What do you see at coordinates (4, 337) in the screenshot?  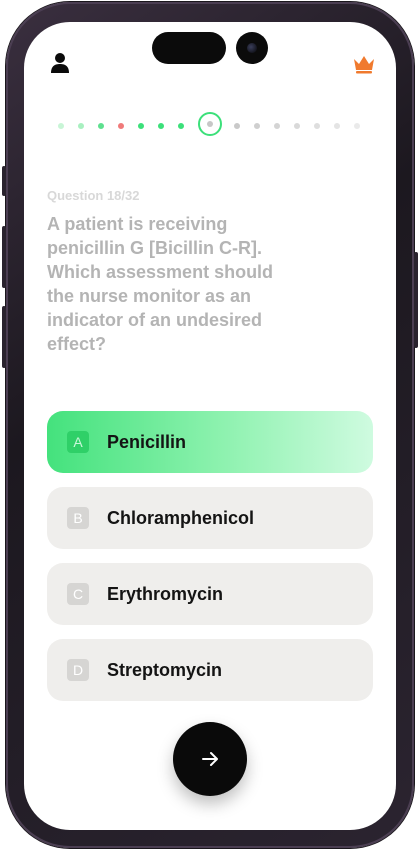 I see `volume-down-button` at bounding box center [4, 337].